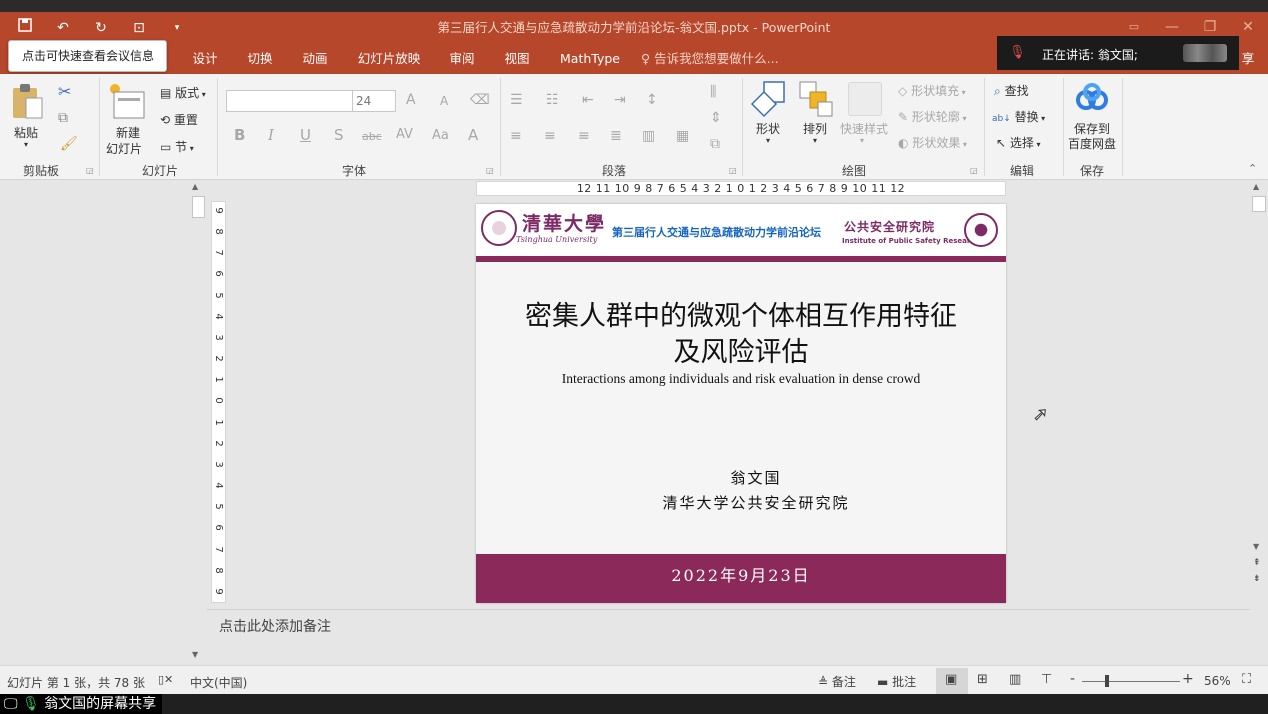 This screenshot has width=1268, height=714. Describe the element at coordinates (837, 681) in the screenshot. I see `notes-toggle: ≜ 备注` at that location.